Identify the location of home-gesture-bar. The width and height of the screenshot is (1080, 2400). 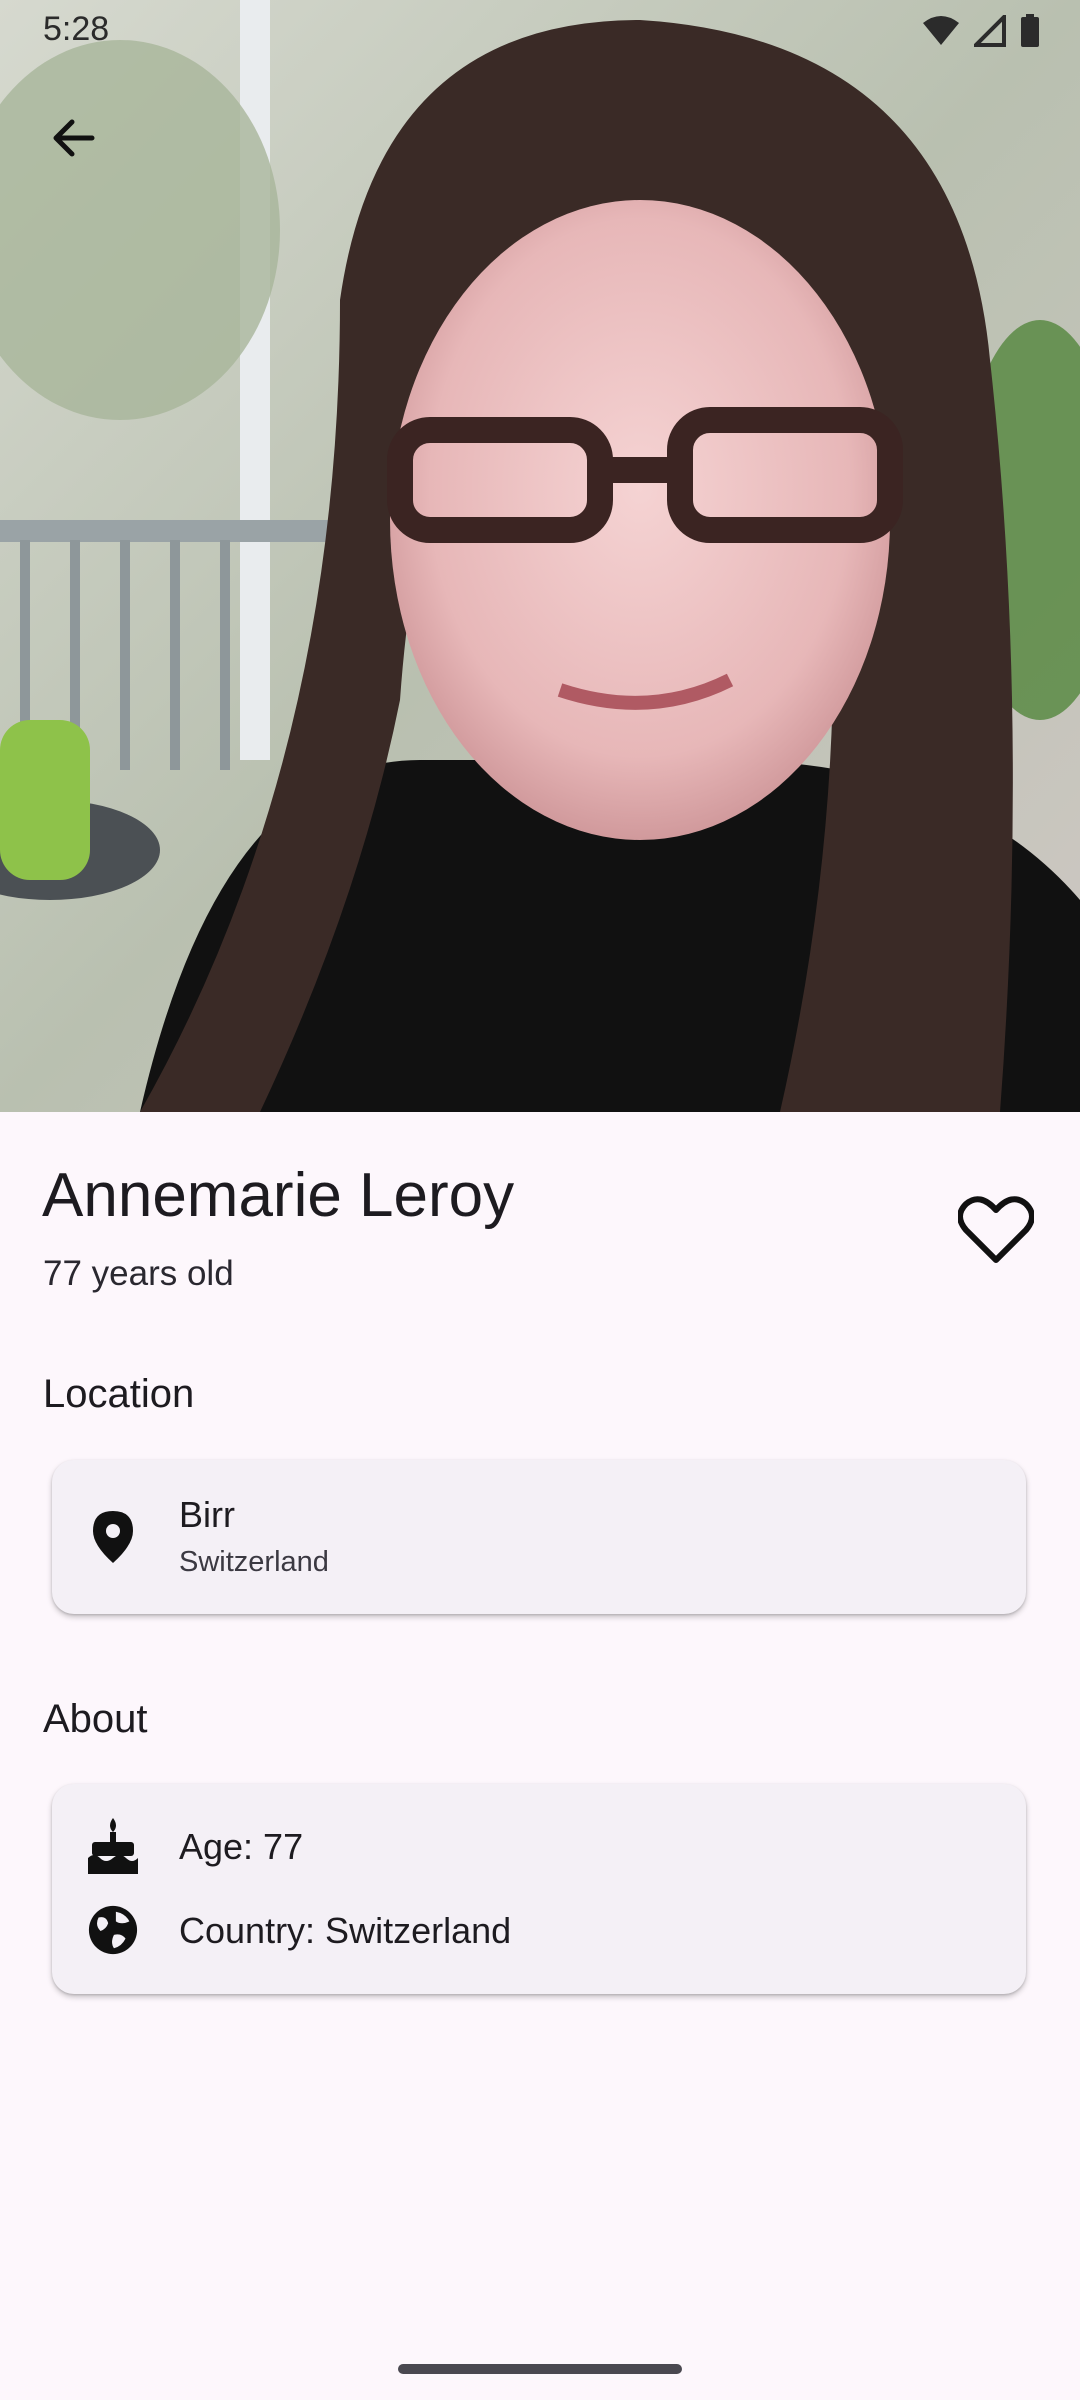
(540, 2369).